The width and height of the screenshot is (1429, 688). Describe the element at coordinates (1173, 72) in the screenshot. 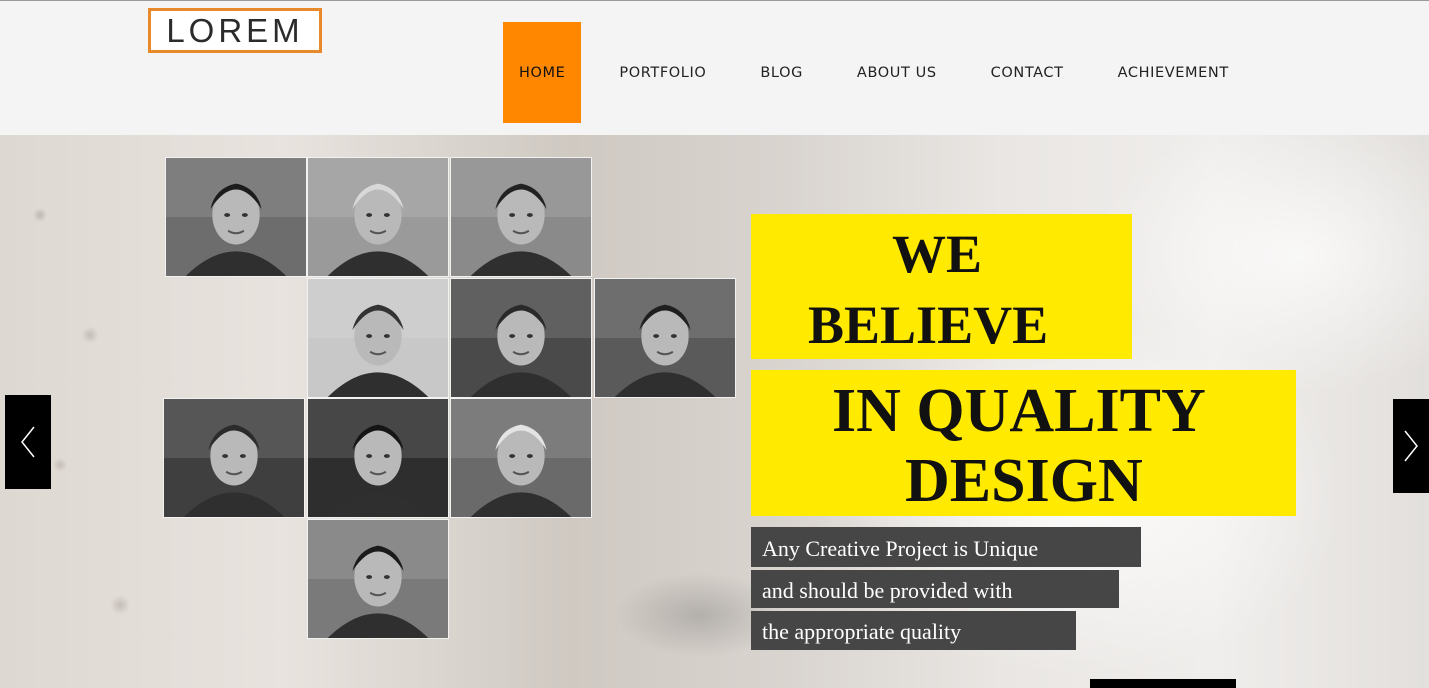

I see `nav-achievement: ACHIEVEMENT` at that location.